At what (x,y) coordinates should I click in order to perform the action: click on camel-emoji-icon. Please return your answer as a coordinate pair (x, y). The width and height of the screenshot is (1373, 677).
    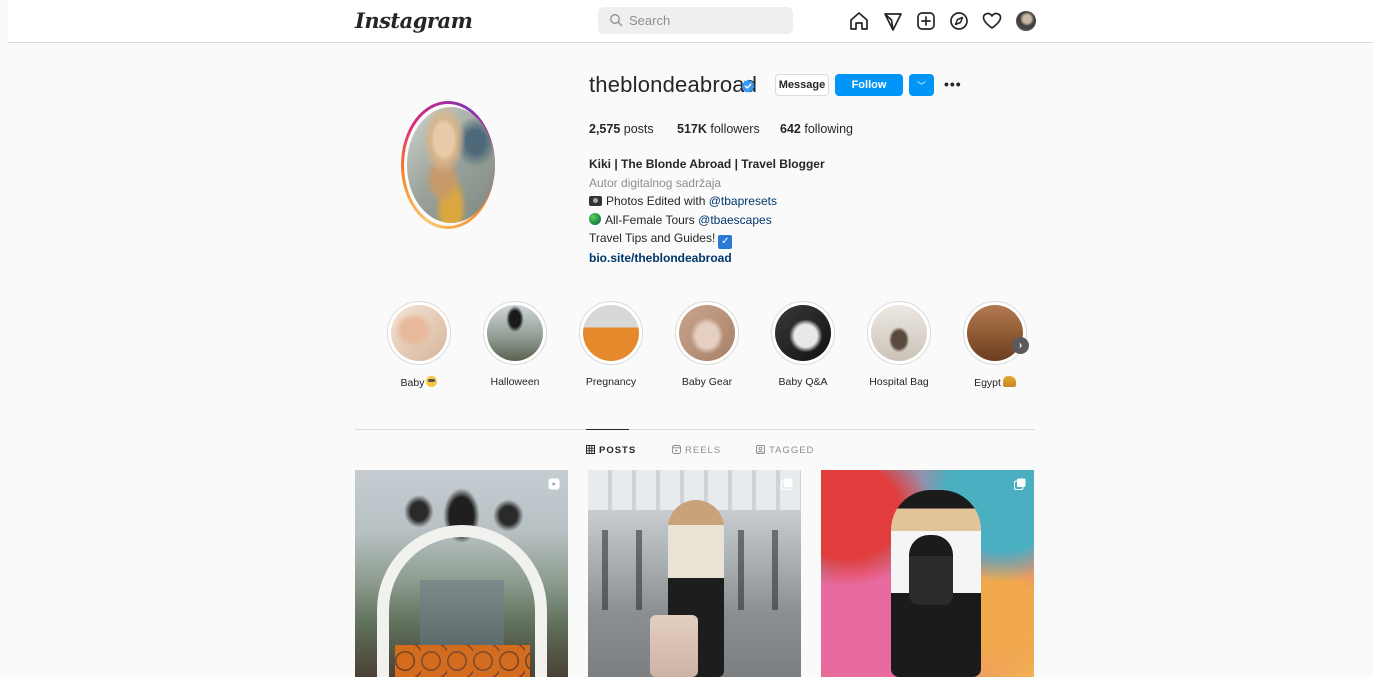
    Looking at the image, I should click on (1009, 381).